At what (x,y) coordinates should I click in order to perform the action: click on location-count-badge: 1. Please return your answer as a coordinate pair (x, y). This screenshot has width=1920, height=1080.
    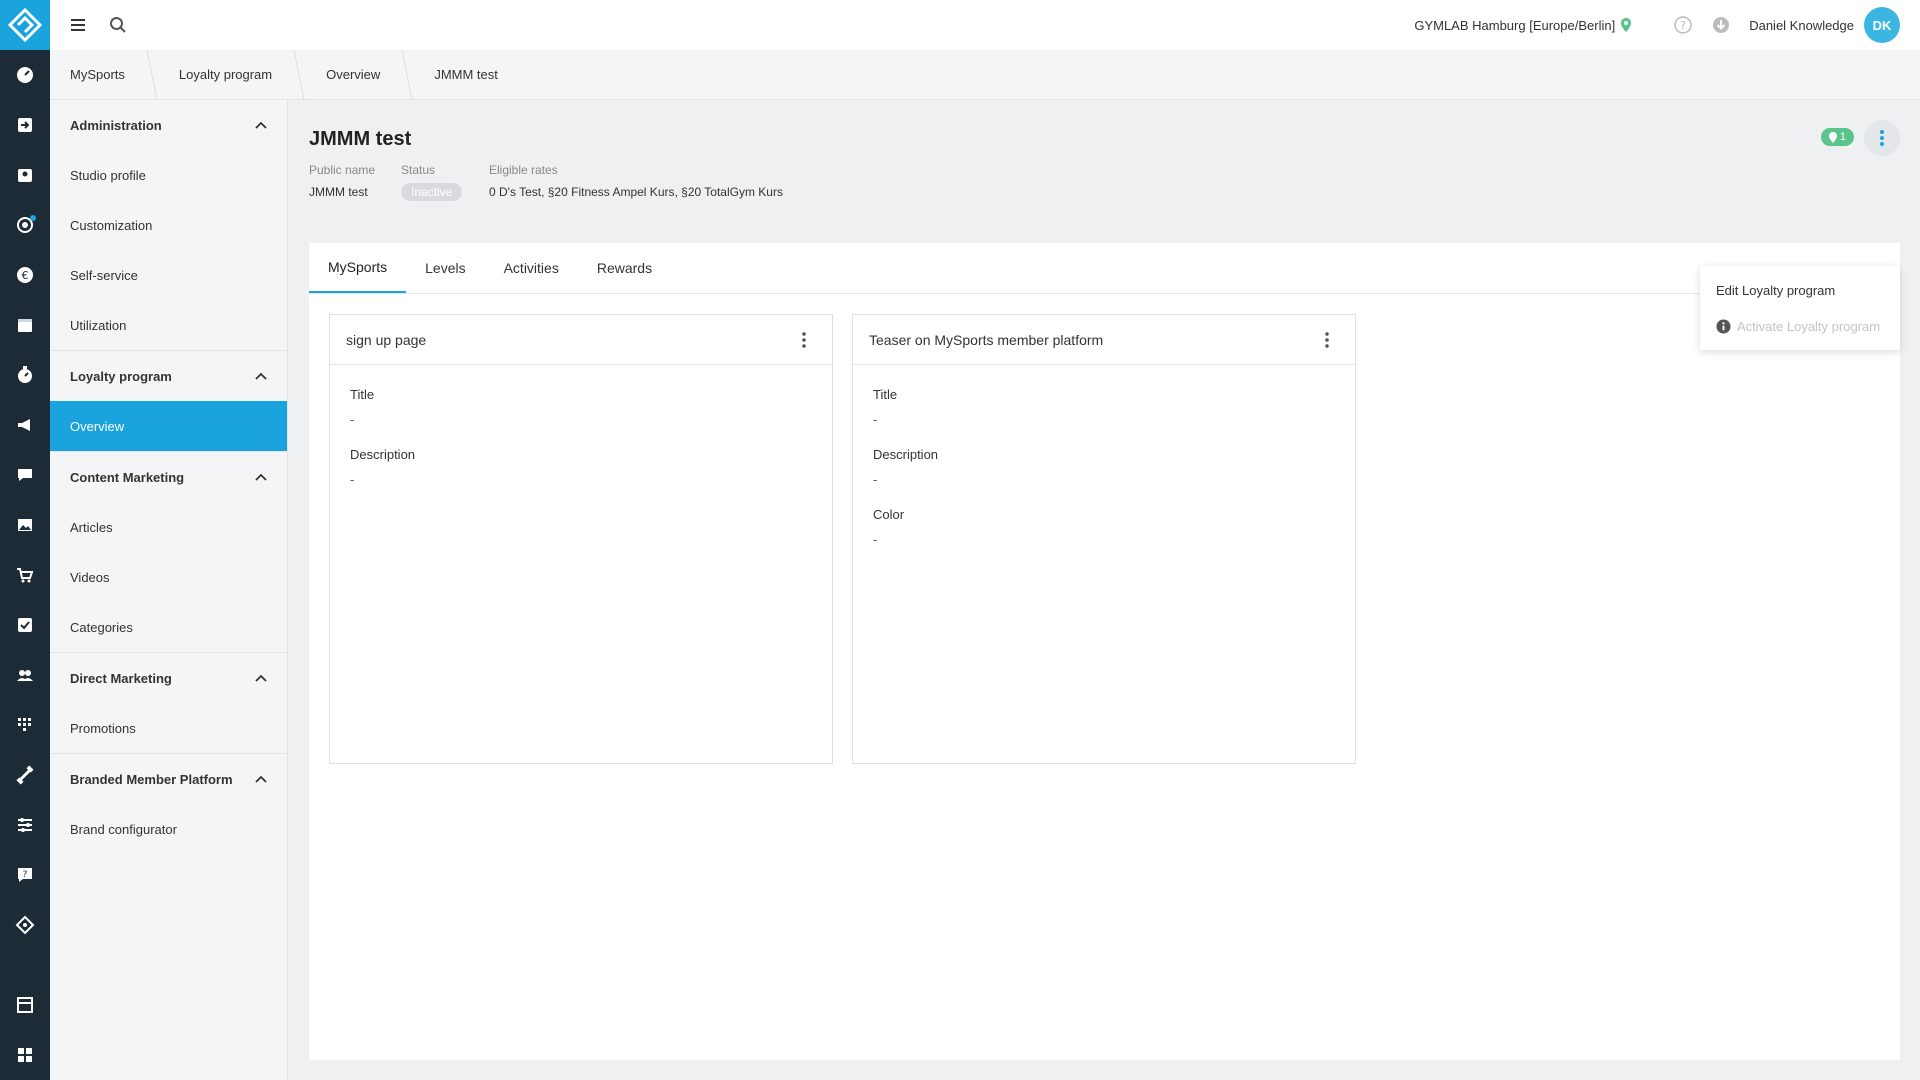
    Looking at the image, I should click on (1837, 137).